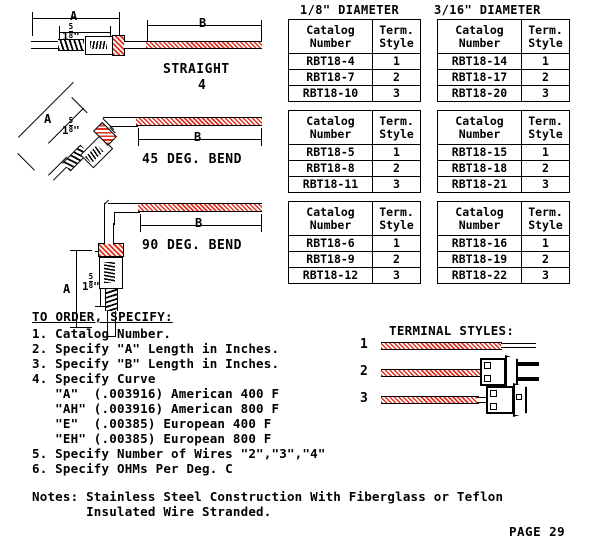 The height and width of the screenshot is (545, 597). What do you see at coordinates (199, 223) in the screenshot?
I see `bend90-dim-b-label: B` at bounding box center [199, 223].